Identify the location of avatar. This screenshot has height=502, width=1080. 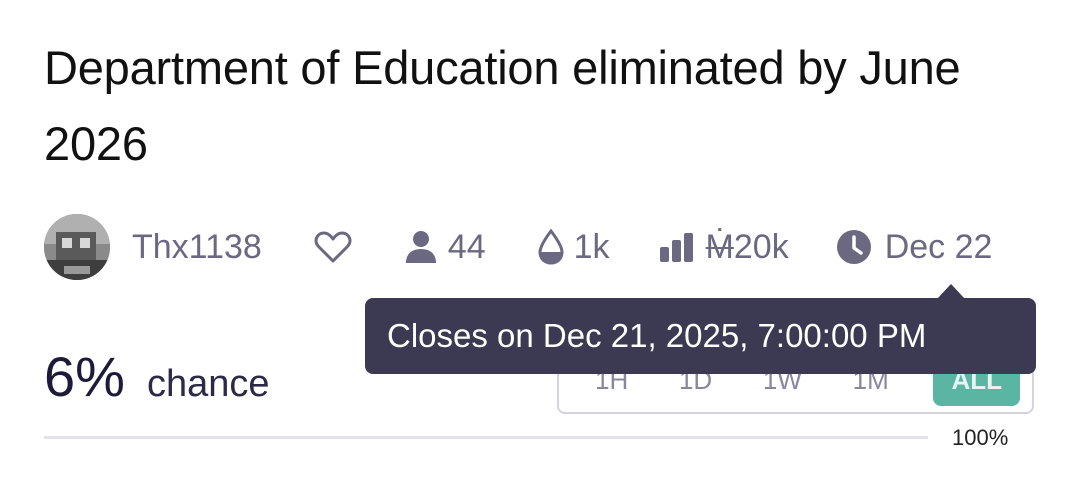
(77, 247).